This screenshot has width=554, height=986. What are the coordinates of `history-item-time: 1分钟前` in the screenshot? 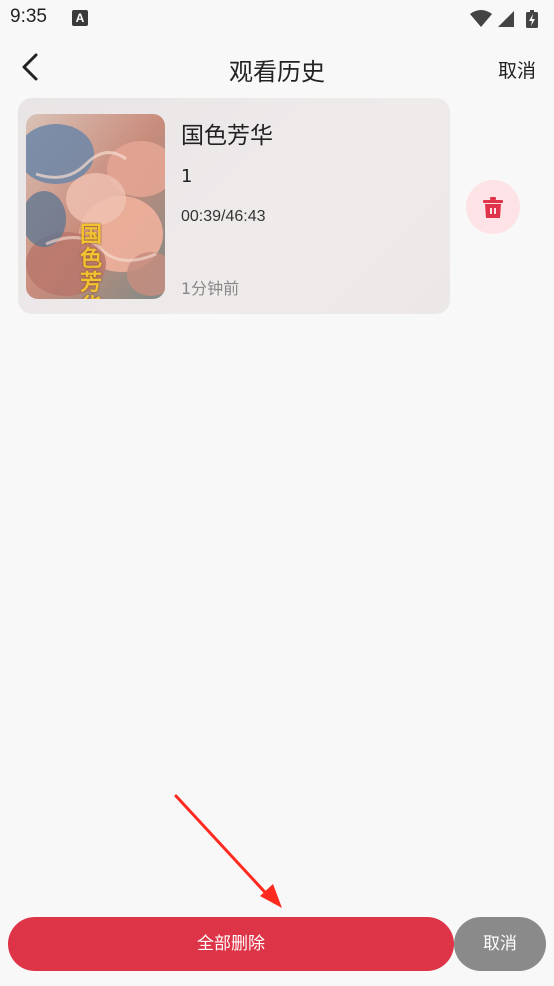 It's located at (210, 288).